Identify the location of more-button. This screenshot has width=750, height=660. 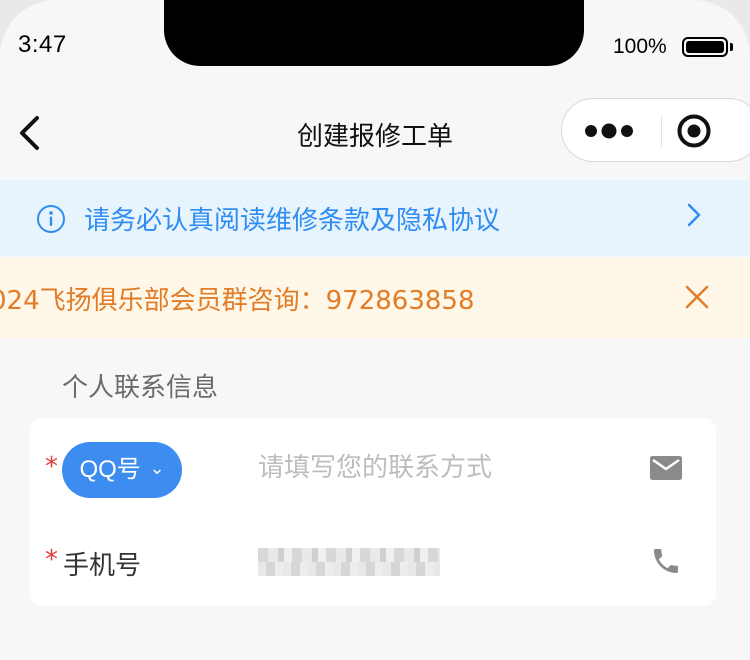
(612, 131).